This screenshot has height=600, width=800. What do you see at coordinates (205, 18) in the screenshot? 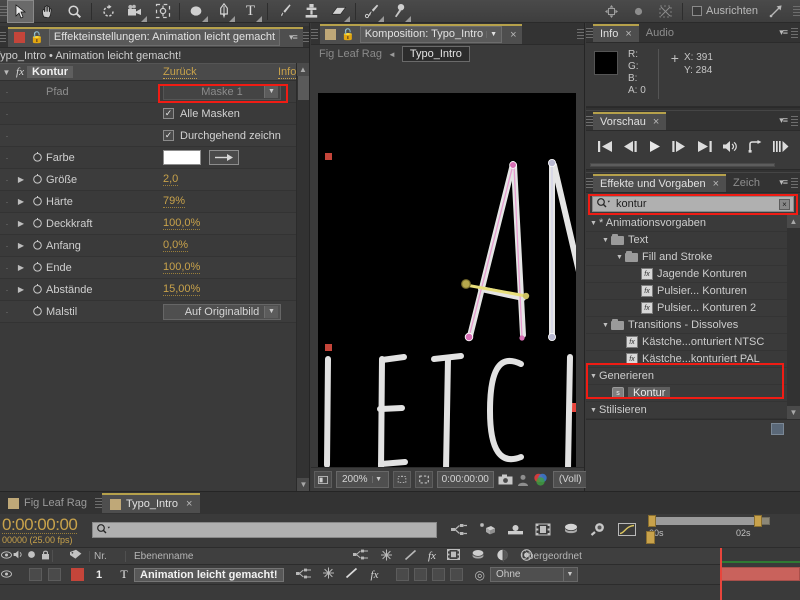
I see `shape-tool-caret` at bounding box center [205, 18].